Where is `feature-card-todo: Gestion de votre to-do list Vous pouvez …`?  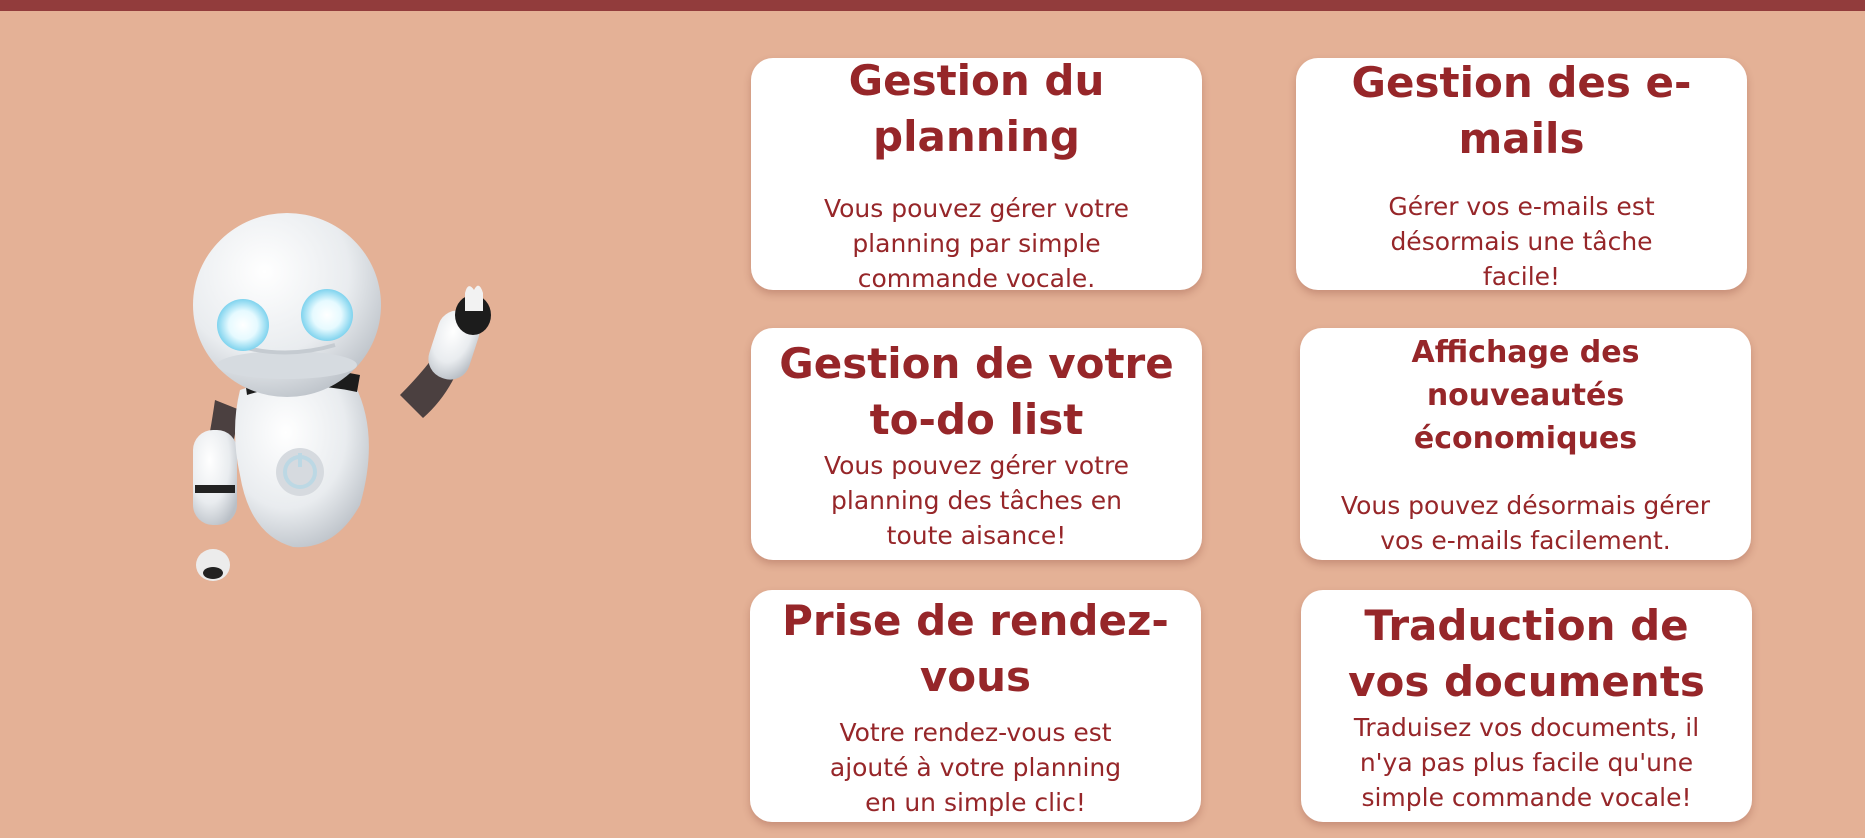
feature-card-todo: Gestion de votre to-do list Vous pouvez … is located at coordinates (976, 444).